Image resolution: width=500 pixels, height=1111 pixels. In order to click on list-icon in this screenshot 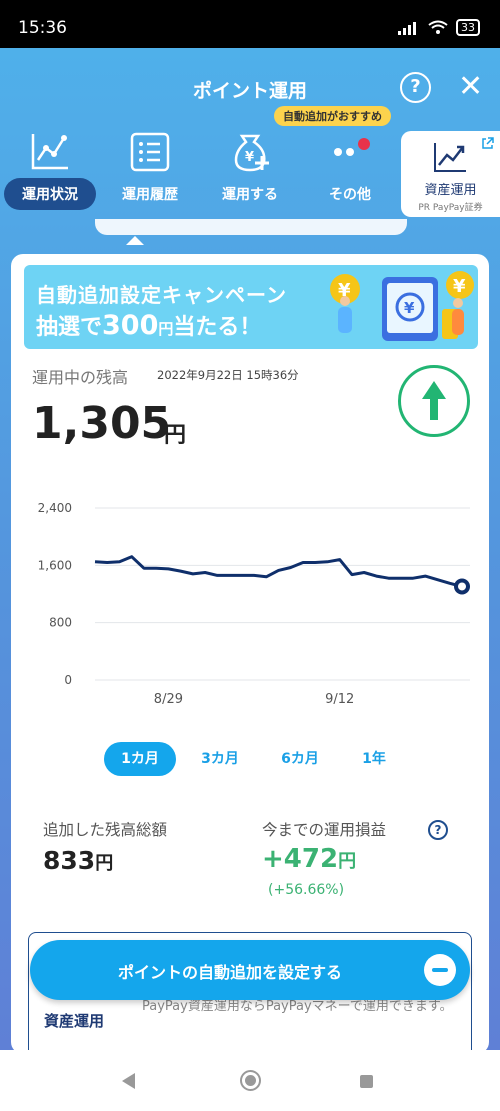, I will do `click(150, 152)`.